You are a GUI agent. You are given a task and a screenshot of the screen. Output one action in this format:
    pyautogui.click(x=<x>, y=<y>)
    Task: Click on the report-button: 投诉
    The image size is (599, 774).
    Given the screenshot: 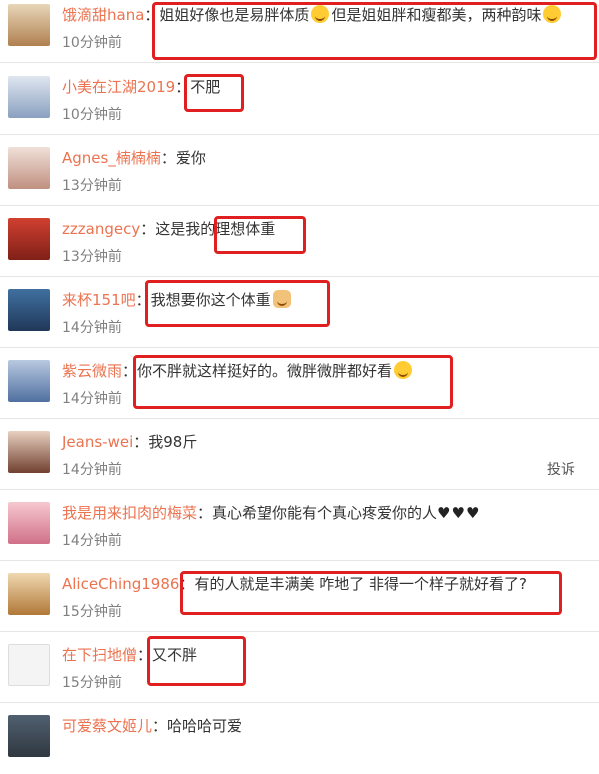 What is the action you would take?
    pyautogui.click(x=561, y=470)
    